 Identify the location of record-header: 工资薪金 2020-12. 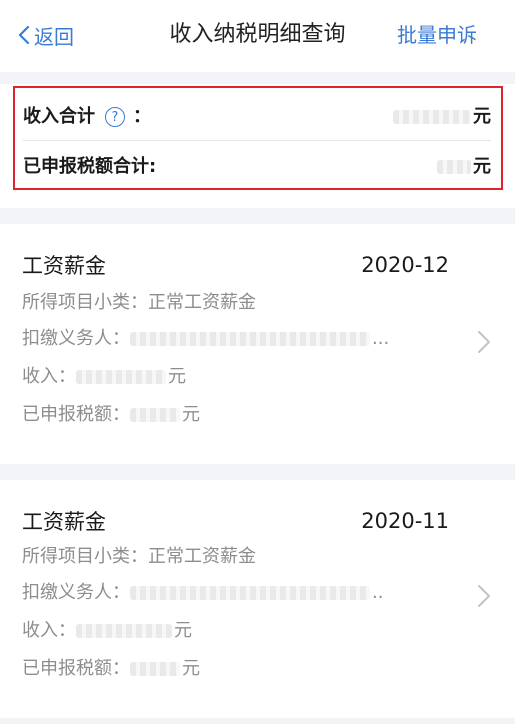
(235, 265).